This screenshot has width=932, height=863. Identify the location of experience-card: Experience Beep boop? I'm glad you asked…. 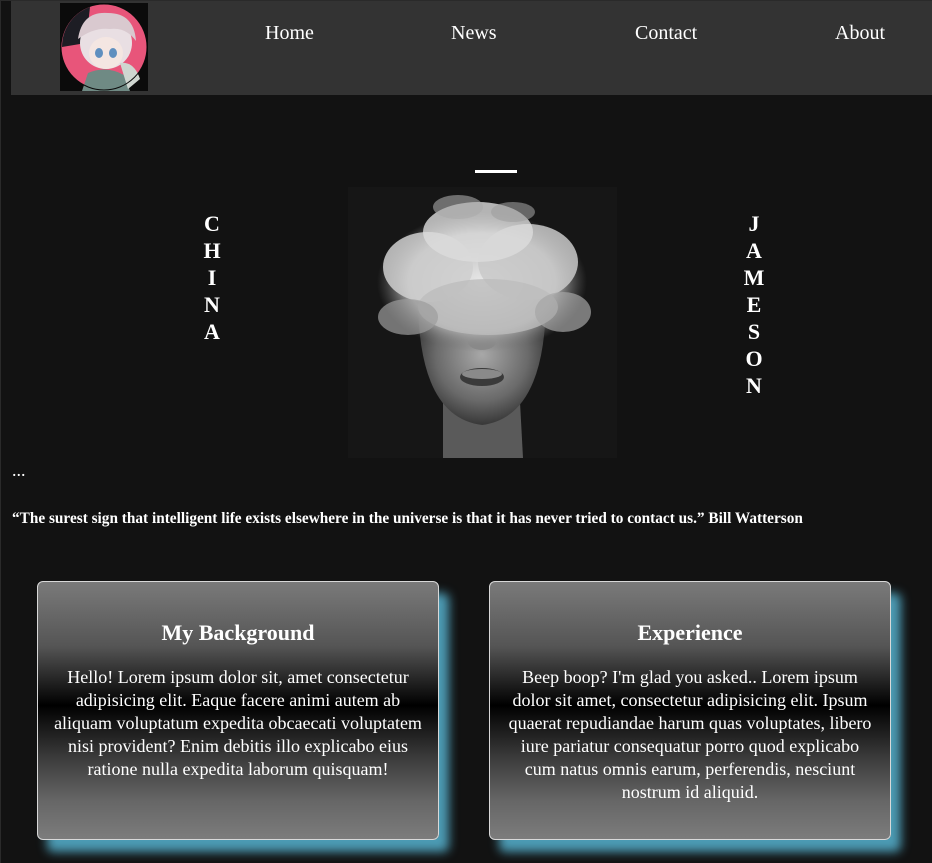
(690, 710).